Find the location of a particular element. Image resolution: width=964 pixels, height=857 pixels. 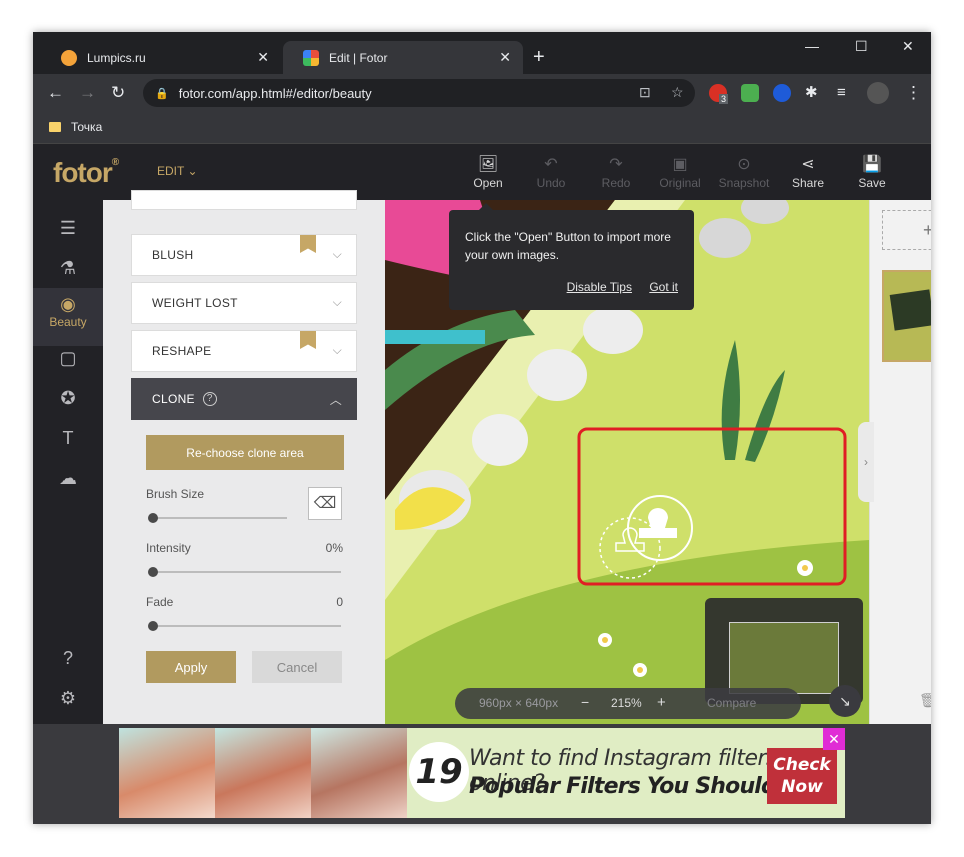

accordion-item-previous is located at coordinates (244, 200).